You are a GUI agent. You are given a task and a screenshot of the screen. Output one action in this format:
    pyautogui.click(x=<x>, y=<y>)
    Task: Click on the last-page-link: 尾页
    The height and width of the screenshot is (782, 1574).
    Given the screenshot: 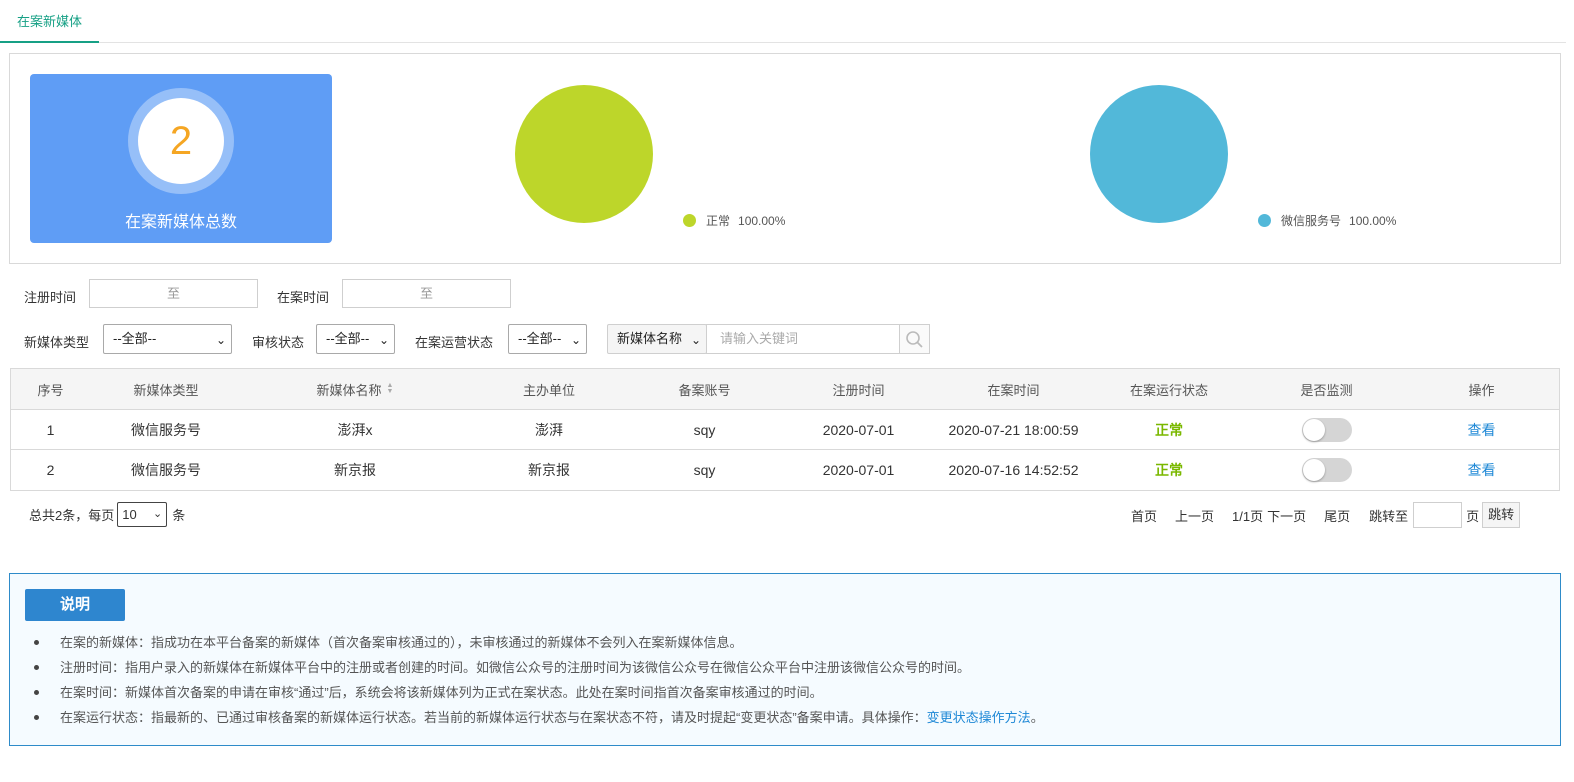 What is the action you would take?
    pyautogui.click(x=1337, y=515)
    